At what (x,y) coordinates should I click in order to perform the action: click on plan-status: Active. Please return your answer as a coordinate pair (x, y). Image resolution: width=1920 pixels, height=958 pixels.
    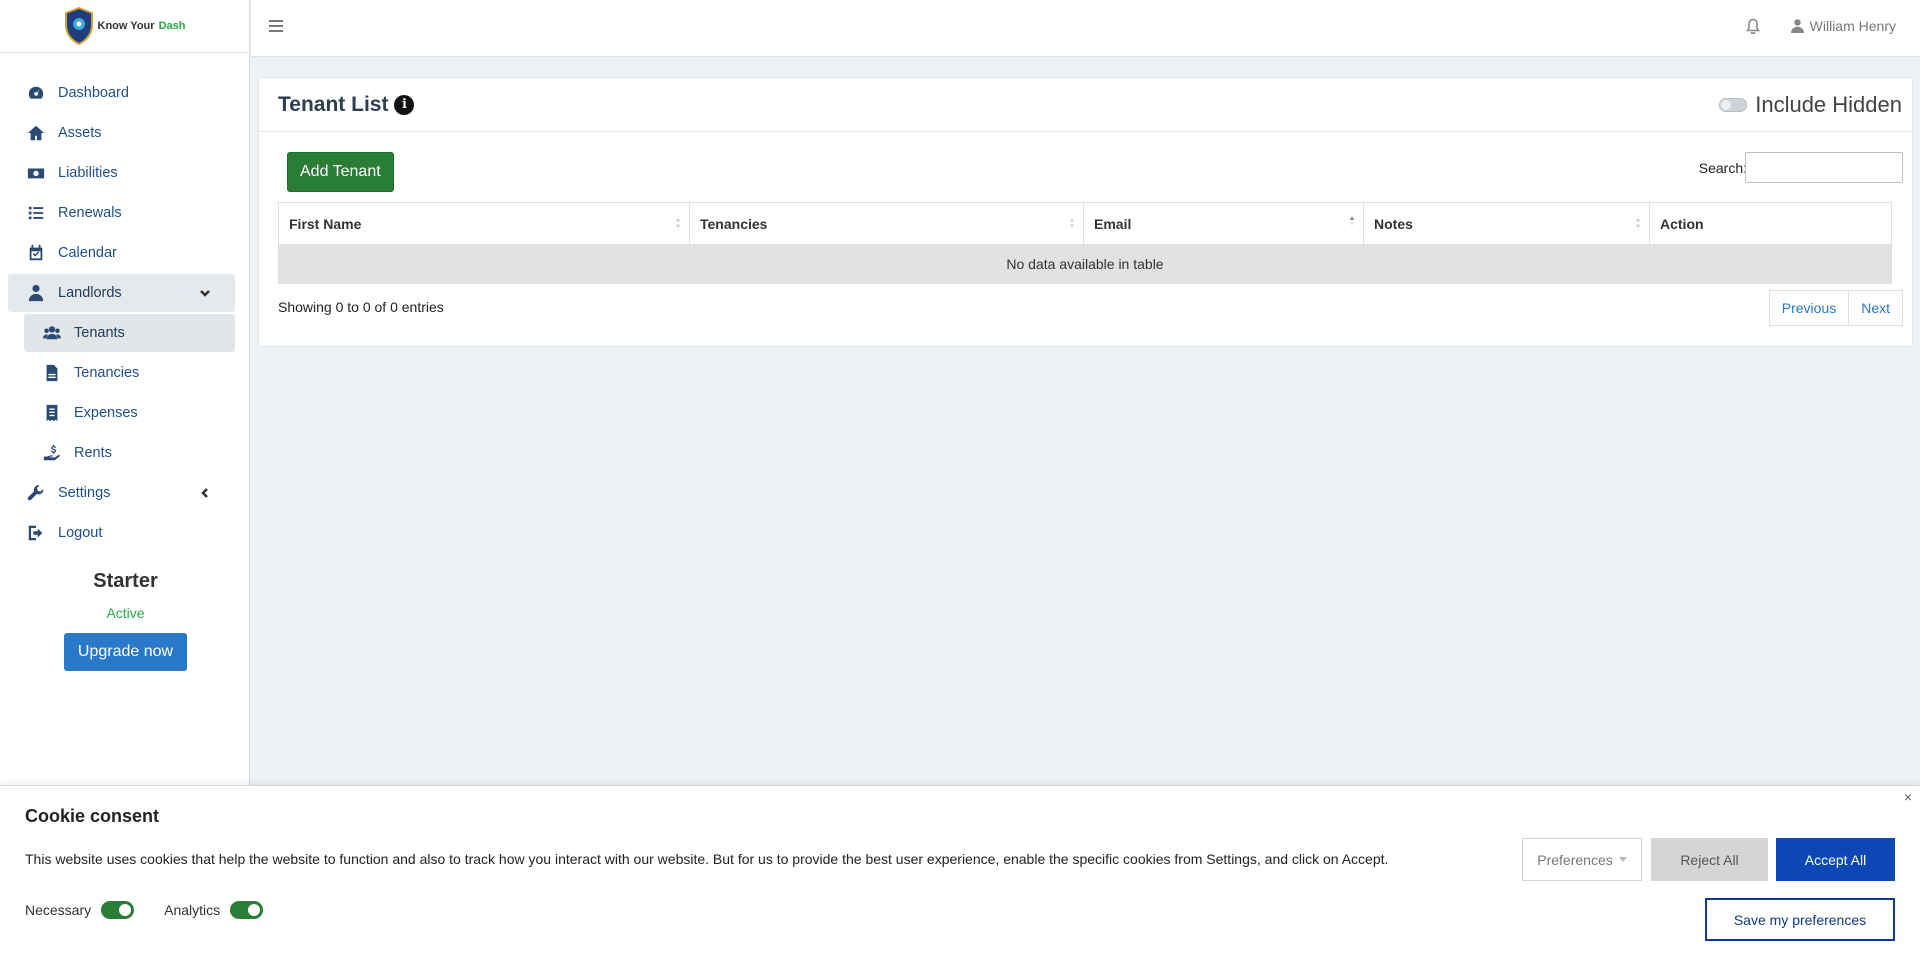
    Looking at the image, I should click on (125, 613).